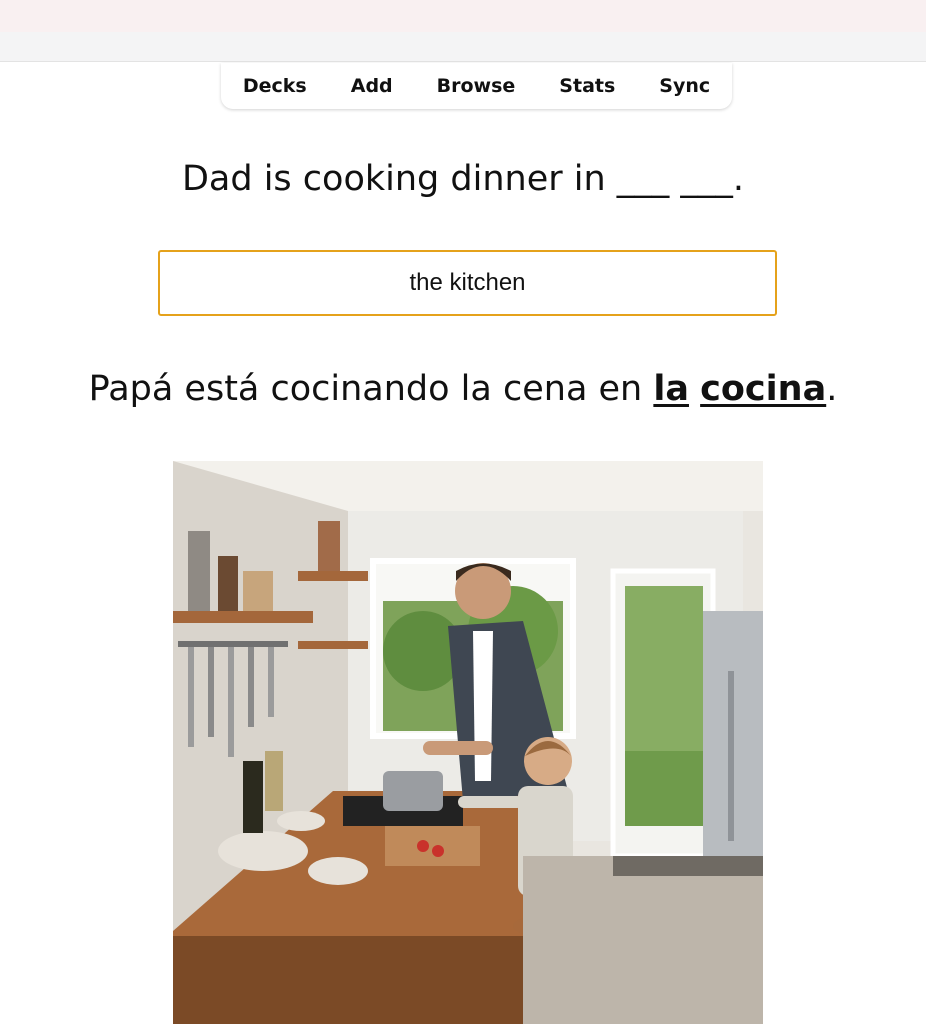 Image resolution: width=926 pixels, height=1024 pixels. I want to click on nav-add: Add, so click(372, 86).